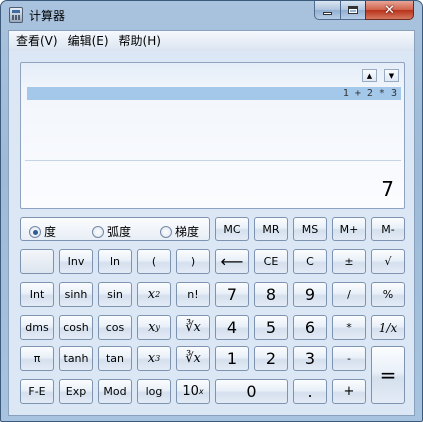 Image resolution: width=423 pixels, height=422 pixels. What do you see at coordinates (232, 327) in the screenshot?
I see `digit-4-button: 4` at bounding box center [232, 327].